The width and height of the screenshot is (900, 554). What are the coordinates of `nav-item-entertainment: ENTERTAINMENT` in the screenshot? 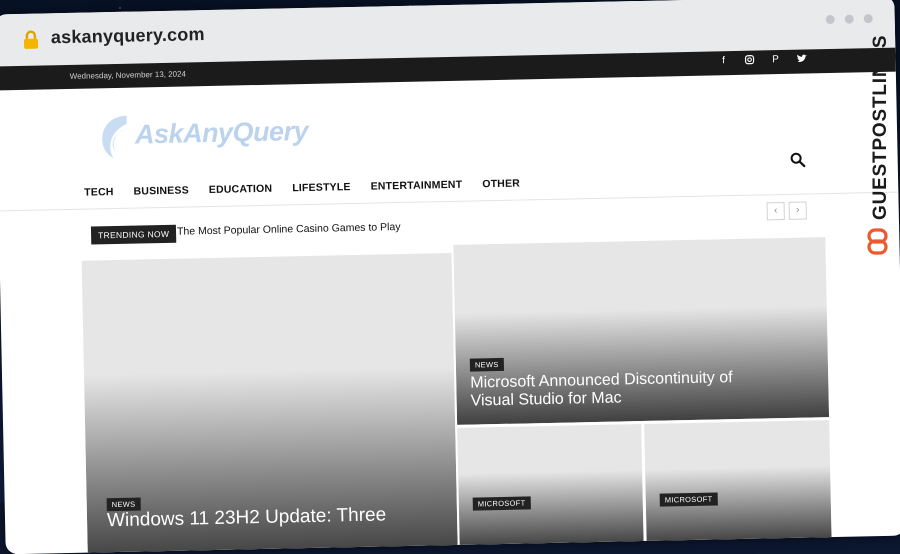 It's located at (417, 186).